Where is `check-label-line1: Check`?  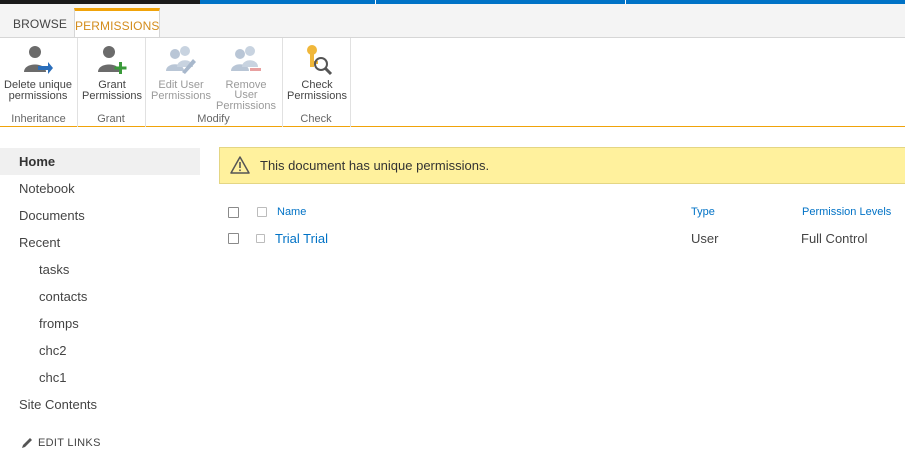
check-label-line1: Check is located at coordinates (317, 85).